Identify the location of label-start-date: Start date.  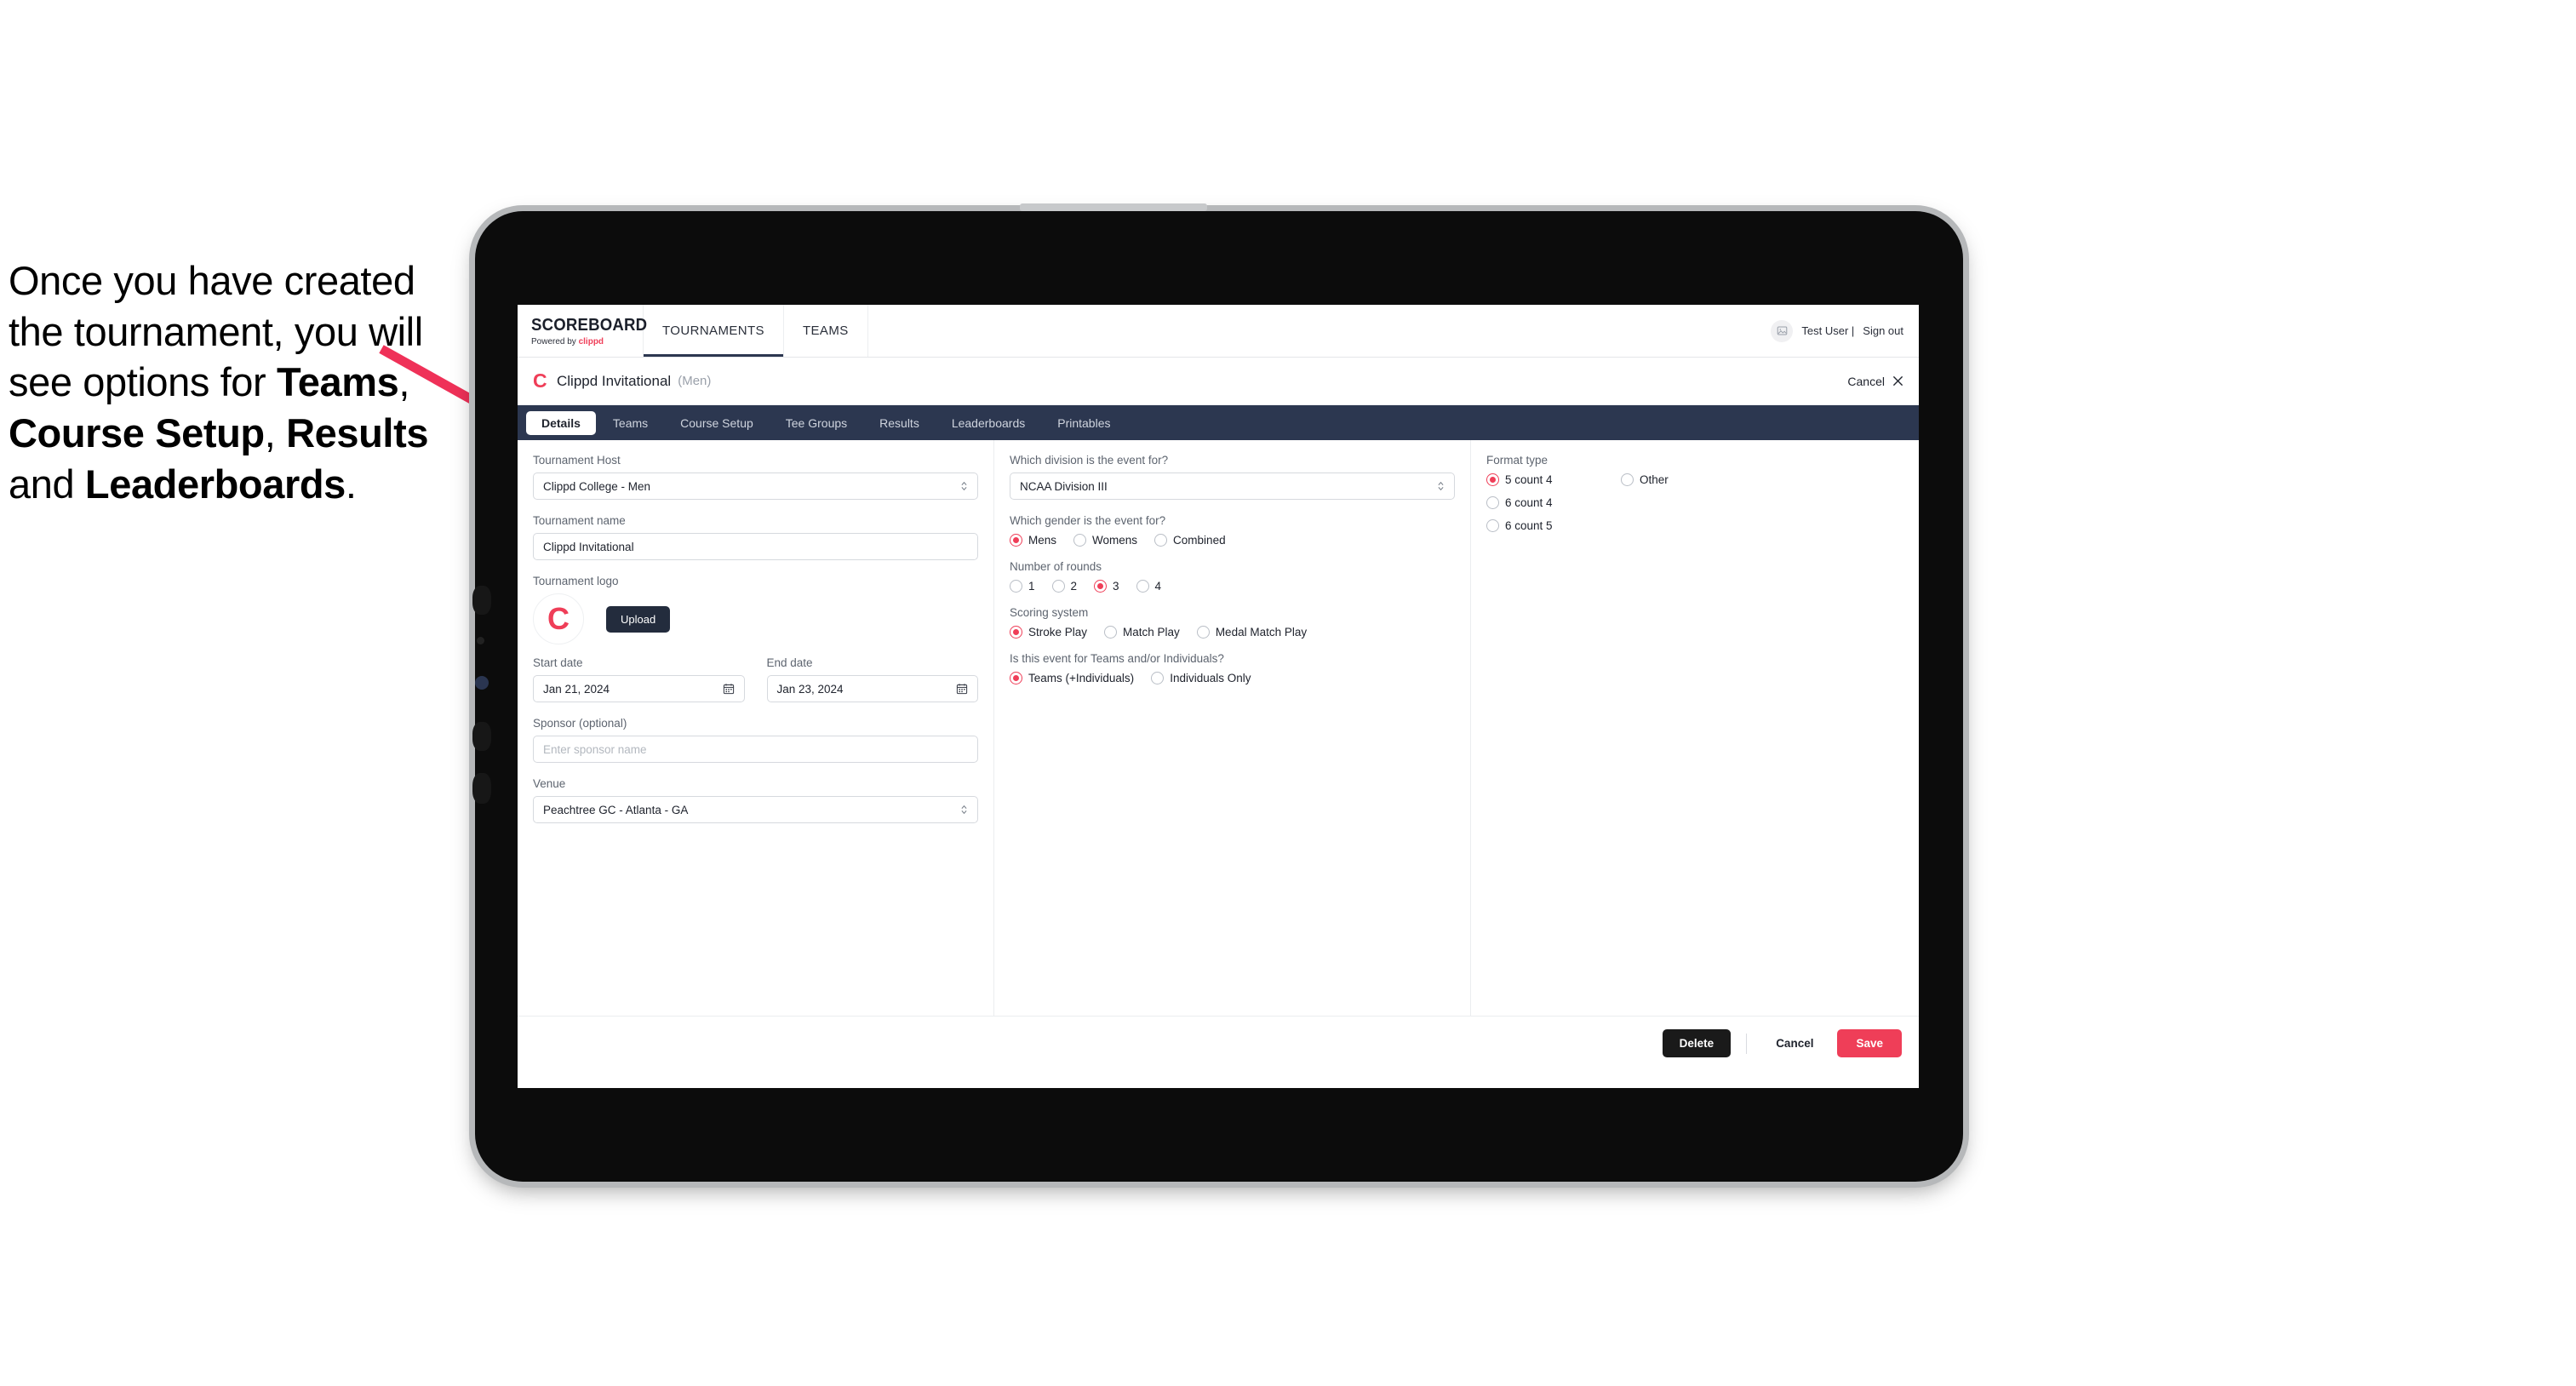
(558, 662).